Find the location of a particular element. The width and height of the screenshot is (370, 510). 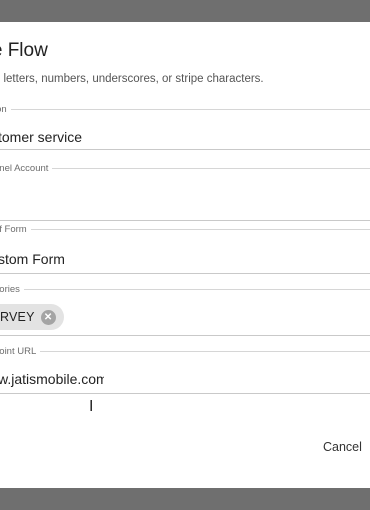

backdrop-top is located at coordinates (185, 11).